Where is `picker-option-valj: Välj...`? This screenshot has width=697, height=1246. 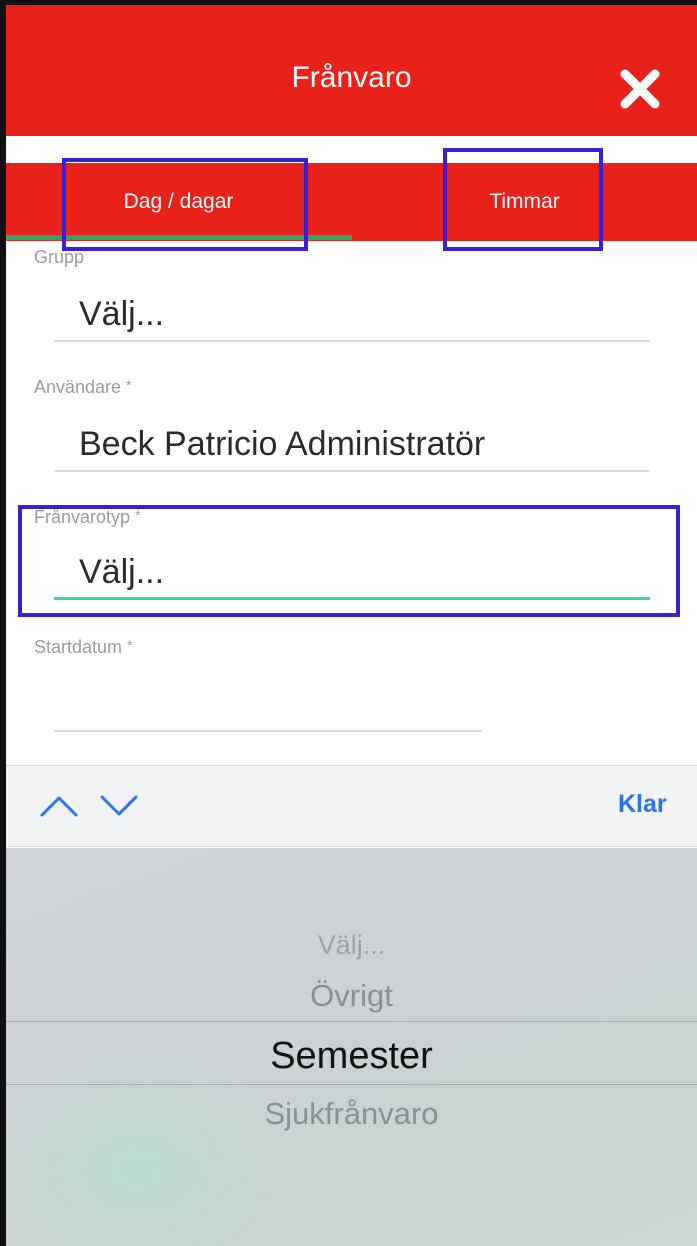 picker-option-valj: Välj... is located at coordinates (351, 945).